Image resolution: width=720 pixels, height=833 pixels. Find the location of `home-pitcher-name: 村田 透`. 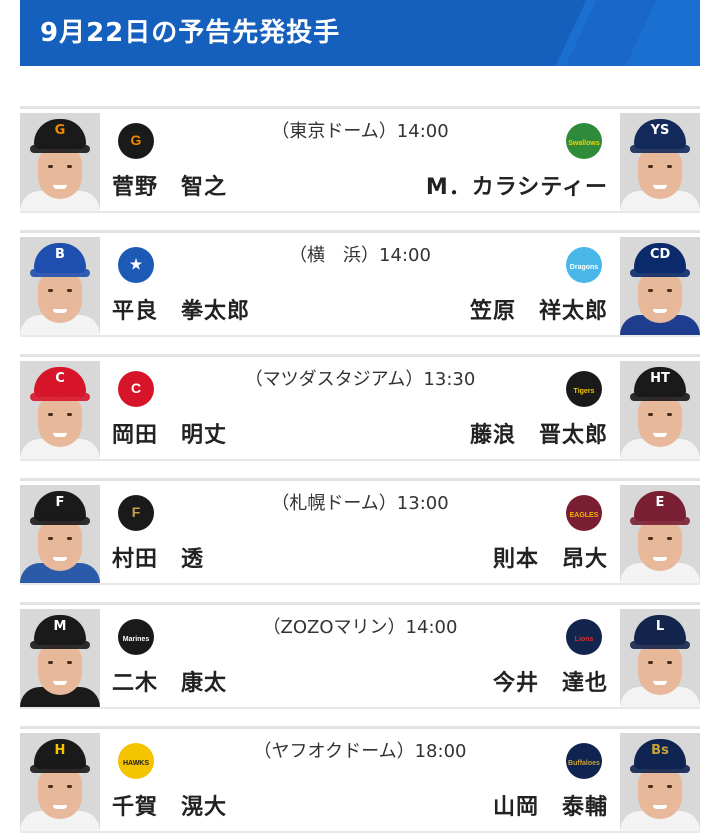

home-pitcher-name: 村田 透 is located at coordinates (158, 557).